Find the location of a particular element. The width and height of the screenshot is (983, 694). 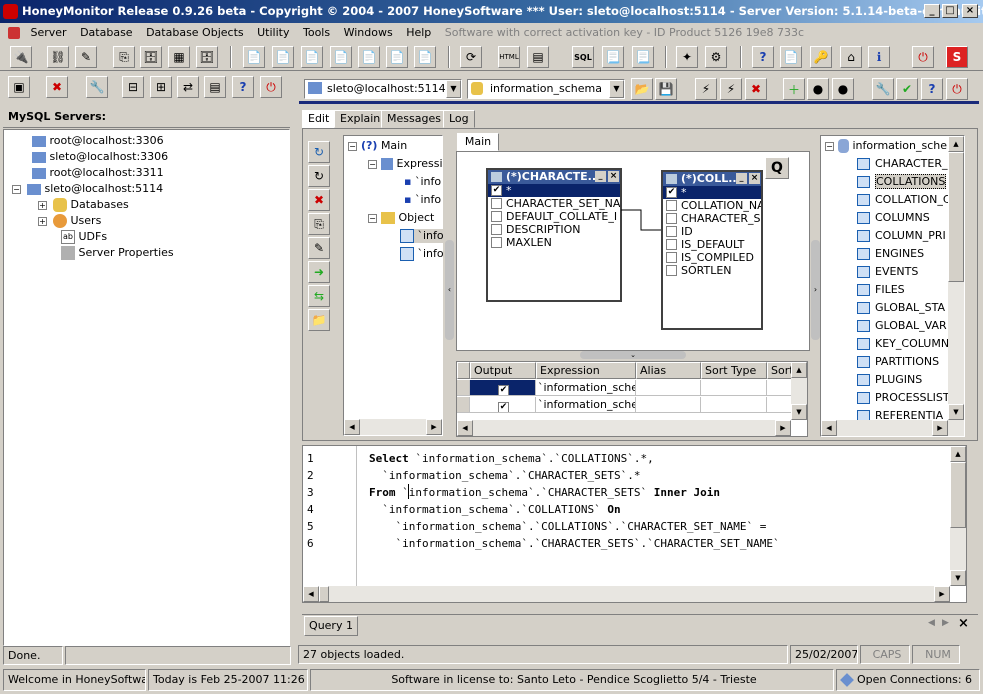

report-icon: ▤ is located at coordinates (538, 57).